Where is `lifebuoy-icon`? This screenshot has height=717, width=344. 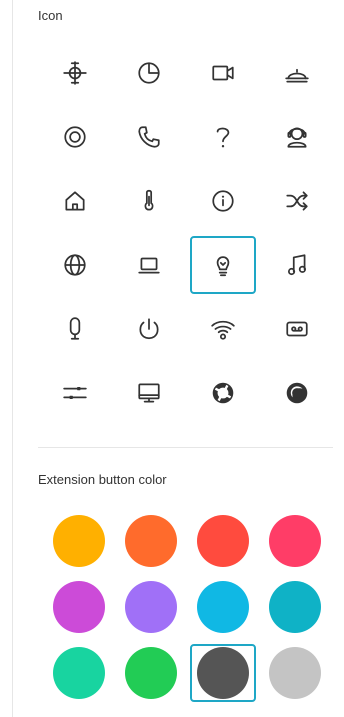
lifebuoy-icon is located at coordinates (223, 393).